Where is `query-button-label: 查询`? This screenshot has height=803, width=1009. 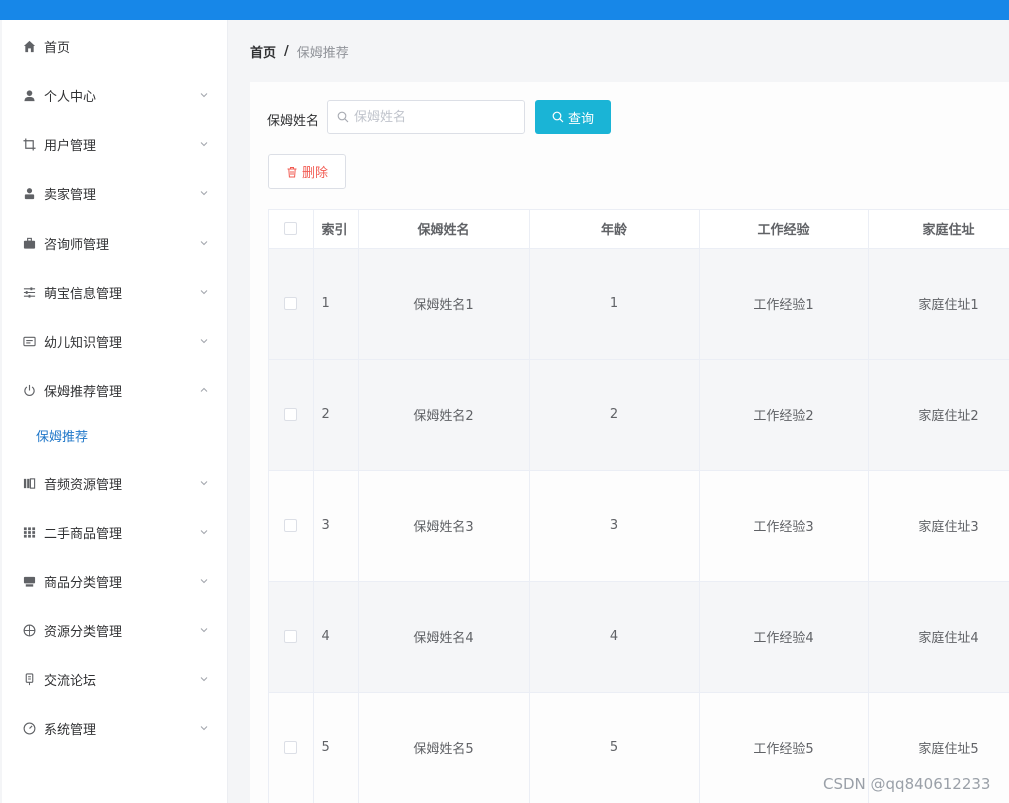
query-button-label: 查询 is located at coordinates (580, 119).